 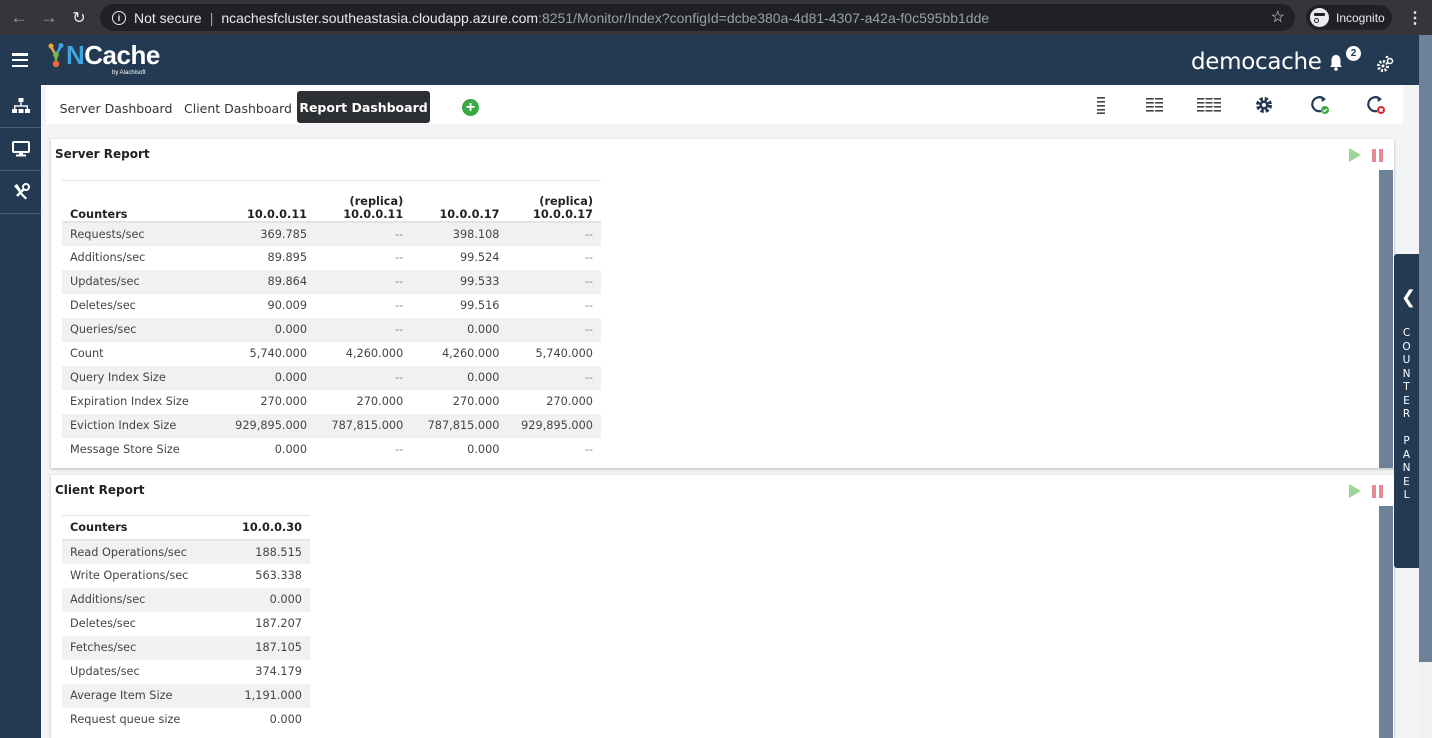 I want to click on column-header: 10.0.0.30, so click(x=265, y=528).